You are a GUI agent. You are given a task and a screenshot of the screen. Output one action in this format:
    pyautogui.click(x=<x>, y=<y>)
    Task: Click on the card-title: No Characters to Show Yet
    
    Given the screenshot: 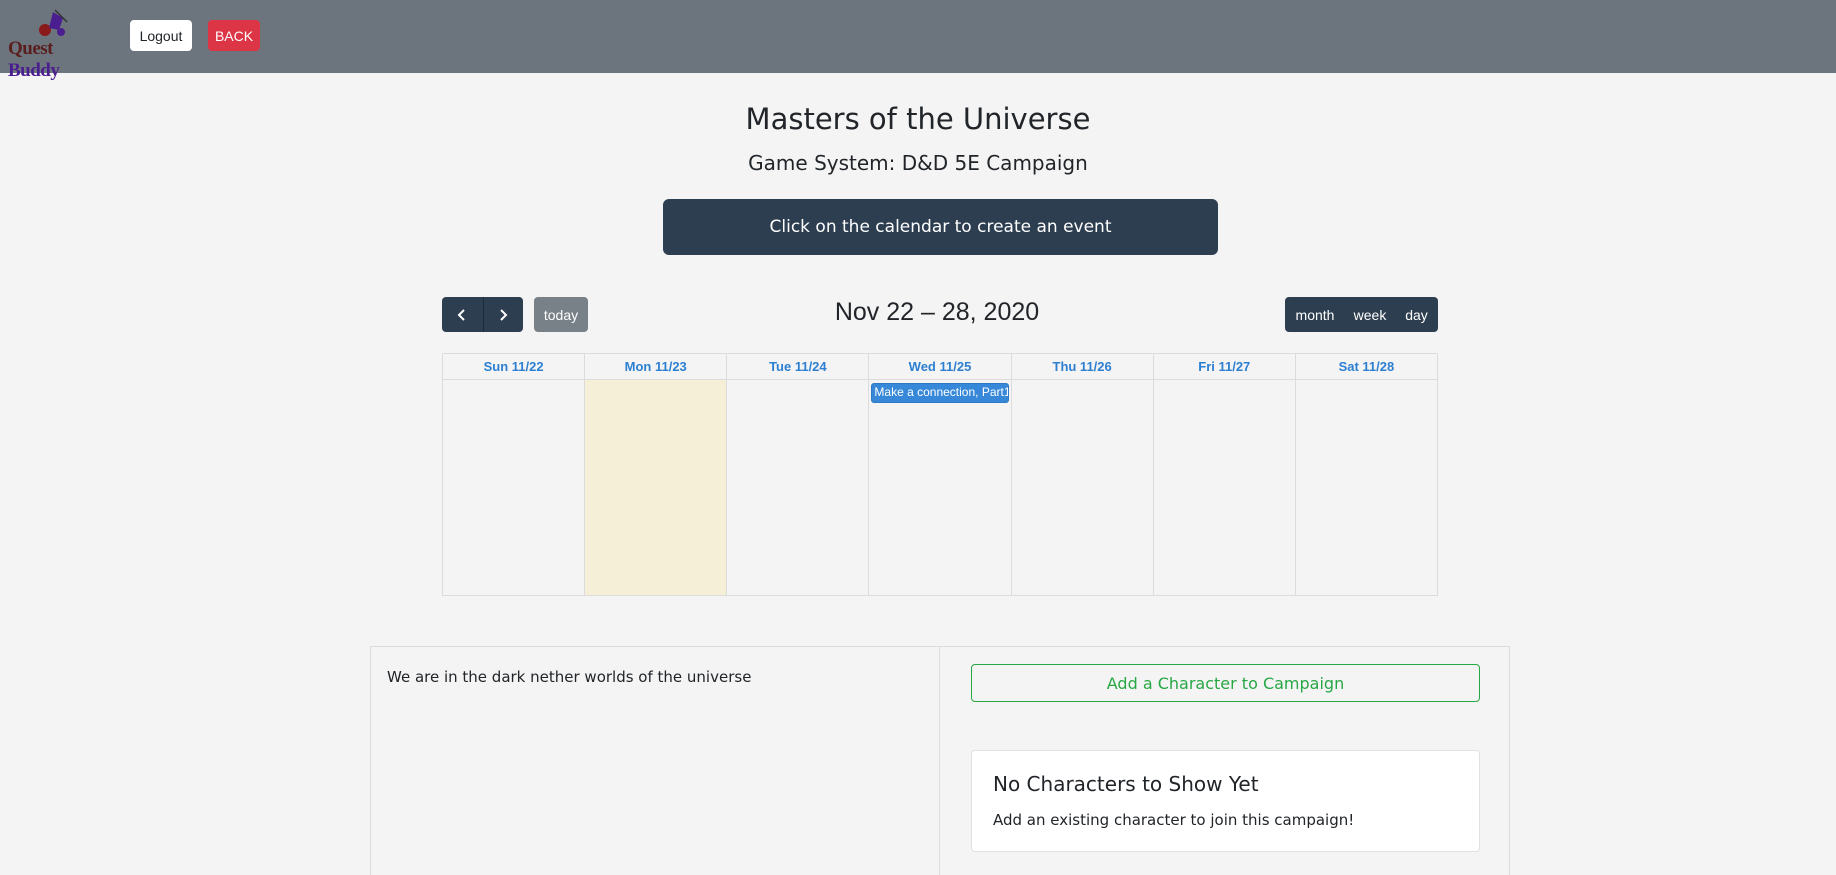 What is the action you would take?
    pyautogui.click(x=1126, y=784)
    